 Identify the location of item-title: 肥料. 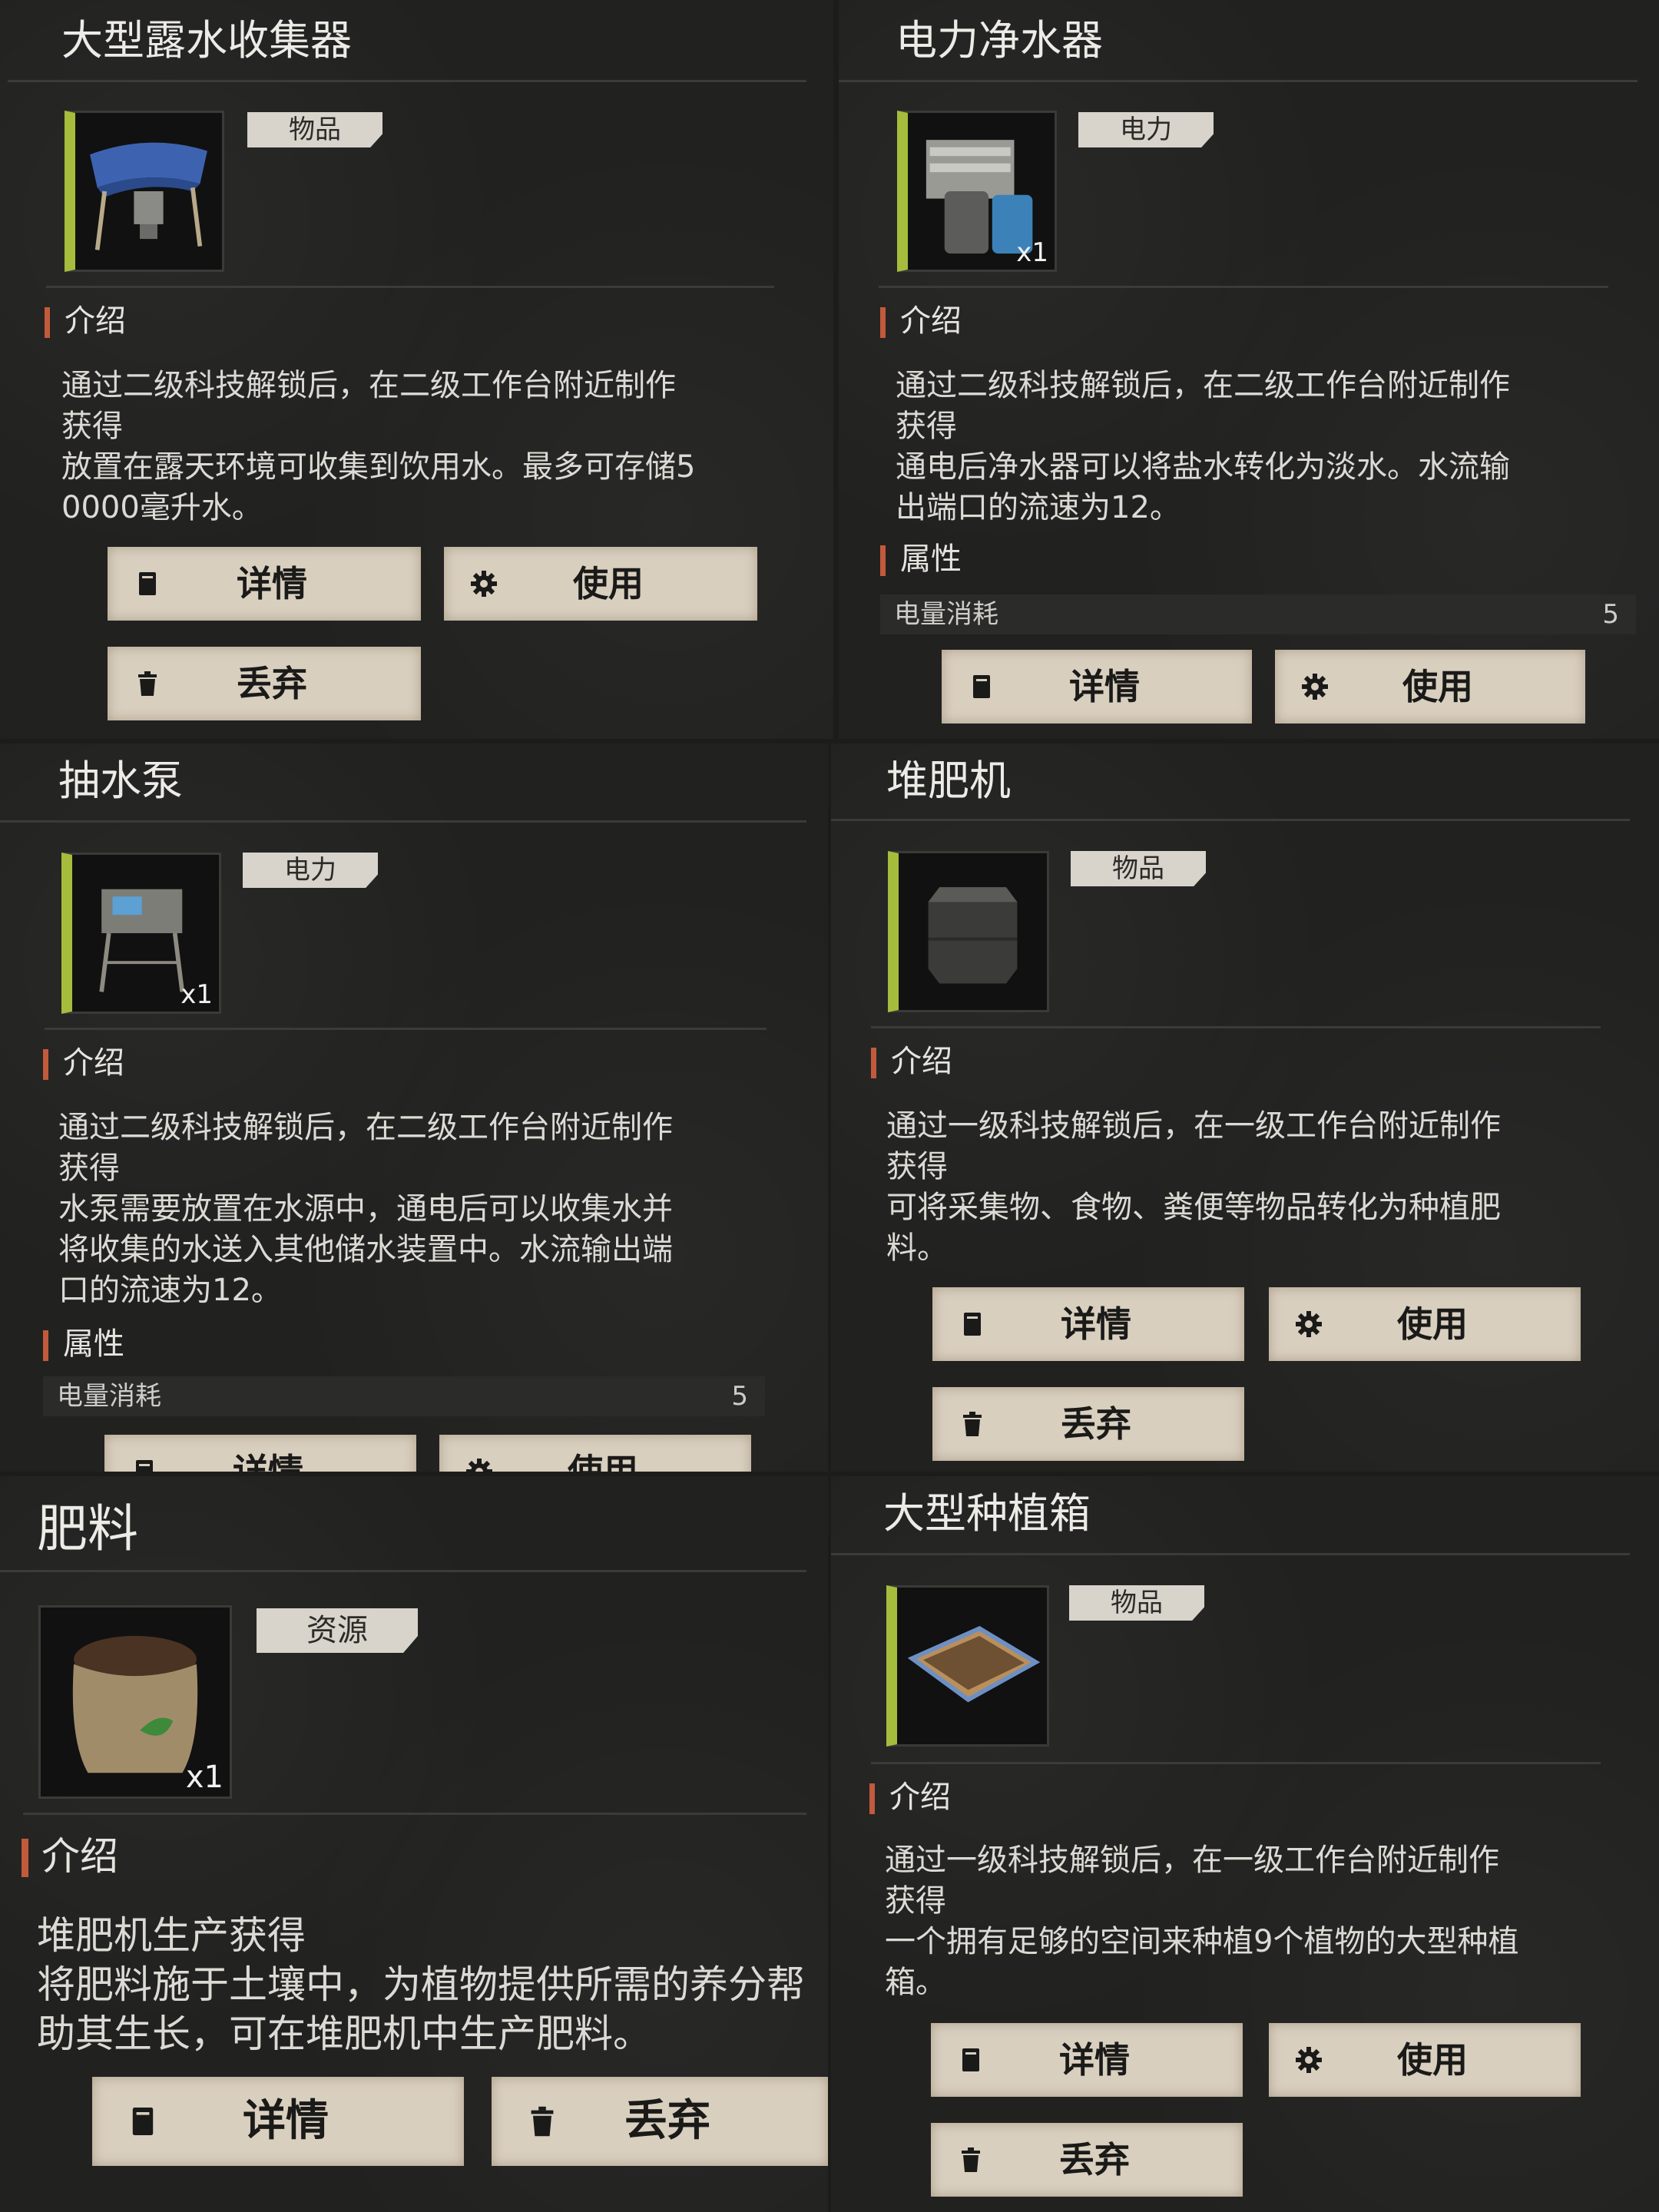
(87, 1529).